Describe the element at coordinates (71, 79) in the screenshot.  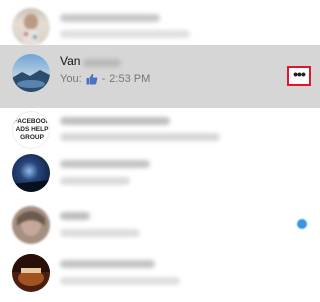
I see `you-prefix: You:` at that location.